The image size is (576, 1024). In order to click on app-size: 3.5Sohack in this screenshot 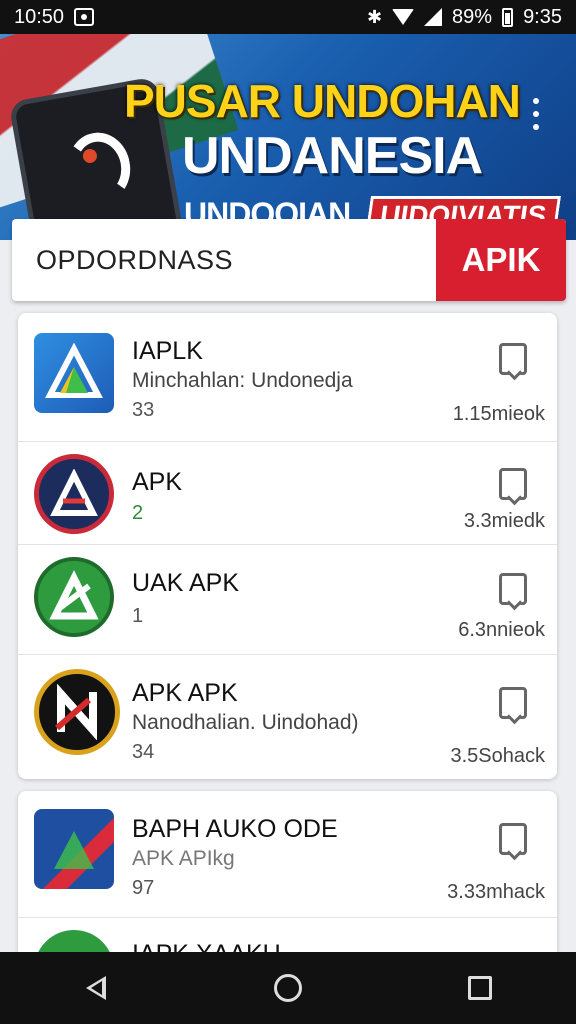, I will do `click(497, 756)`.